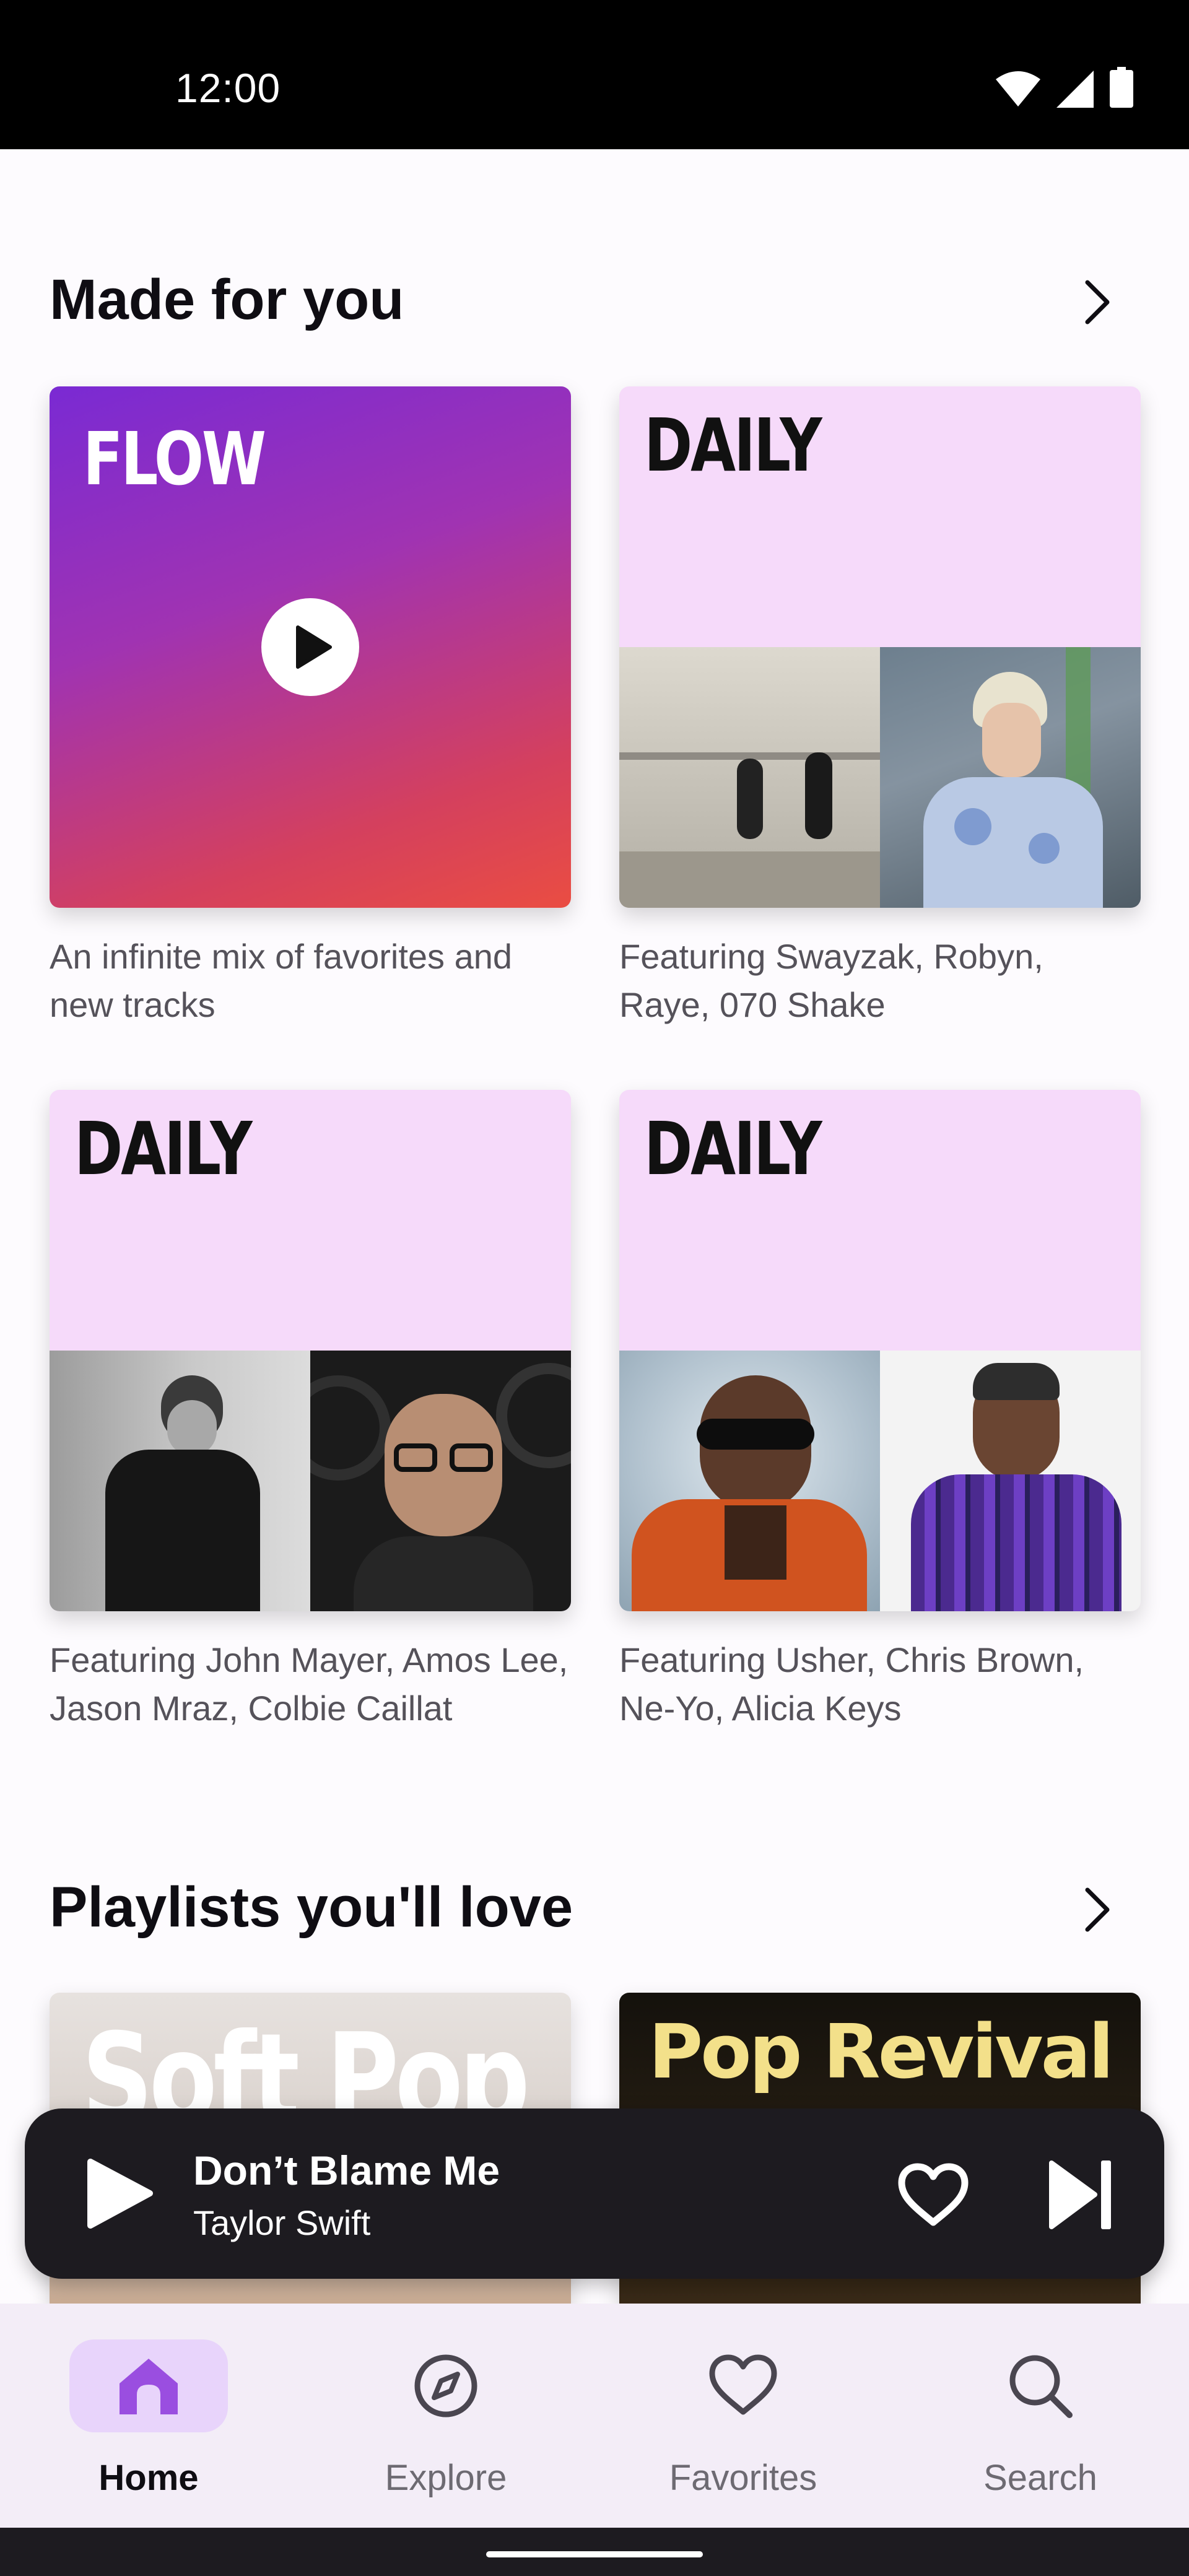  I want to click on nav-active-indicator, so click(148, 2385).